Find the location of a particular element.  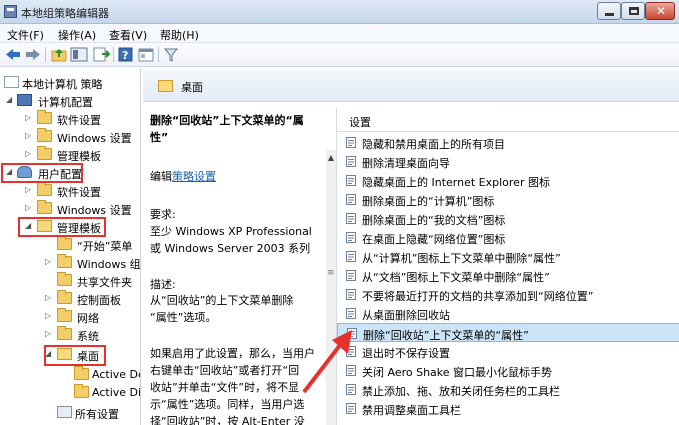

requirements-line-1: 至少 Windows XP Professional is located at coordinates (231, 231).